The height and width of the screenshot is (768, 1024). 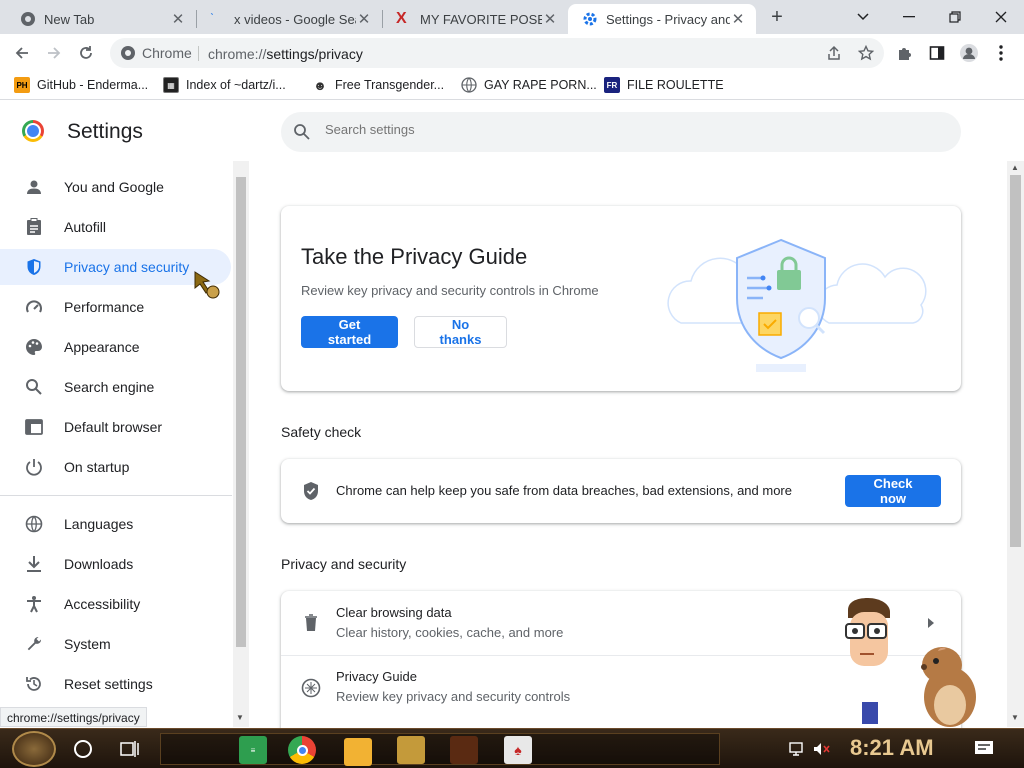 What do you see at coordinates (969, 53) in the screenshot?
I see `profile-avatar-icon` at bounding box center [969, 53].